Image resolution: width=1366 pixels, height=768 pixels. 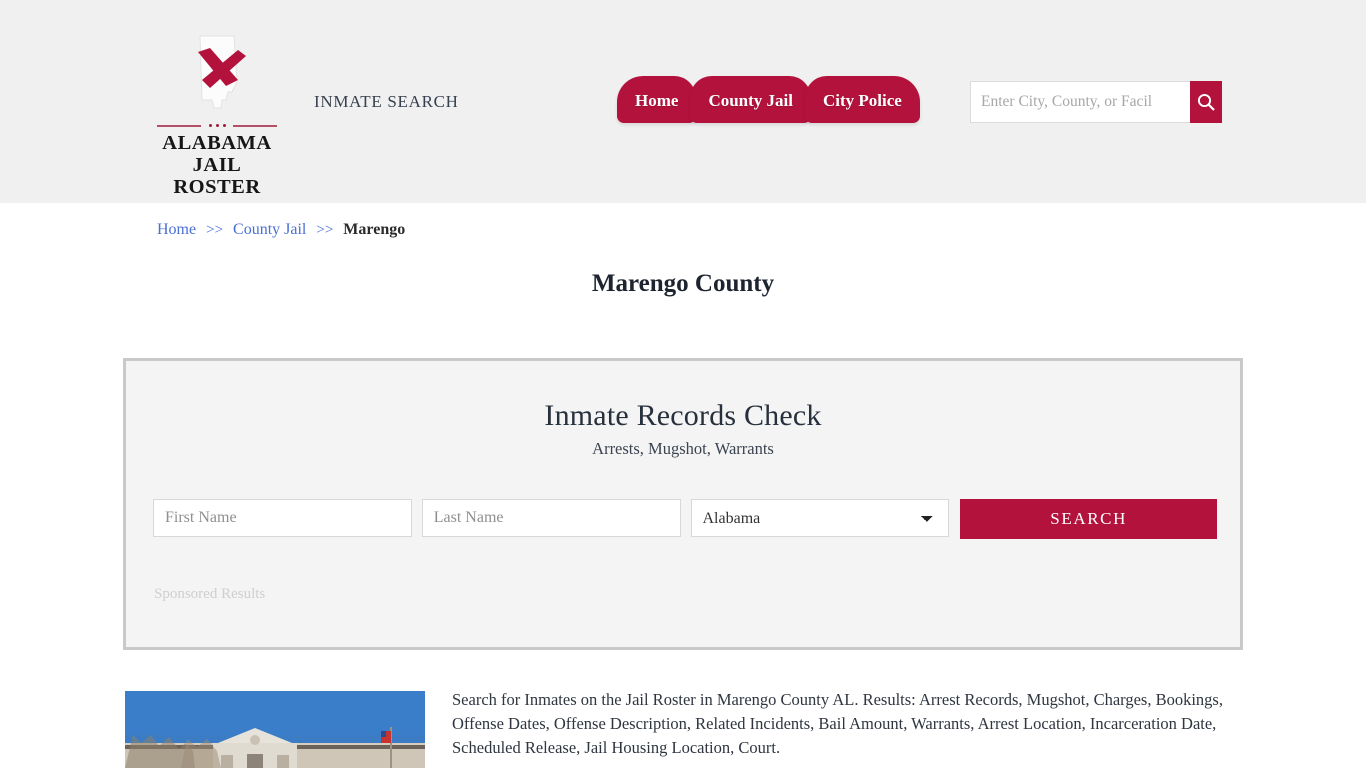 What do you see at coordinates (1080, 102) in the screenshot?
I see `header-search-input` at bounding box center [1080, 102].